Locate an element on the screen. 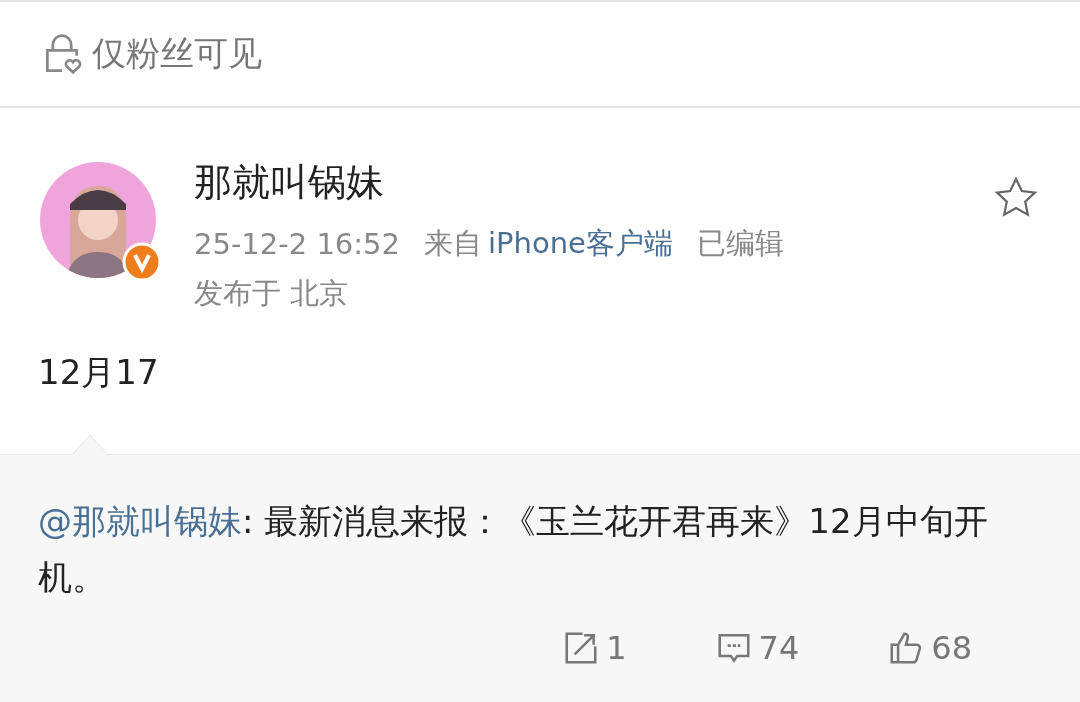 This screenshot has height=702, width=1080. like-button: 68 is located at coordinates (929, 648).